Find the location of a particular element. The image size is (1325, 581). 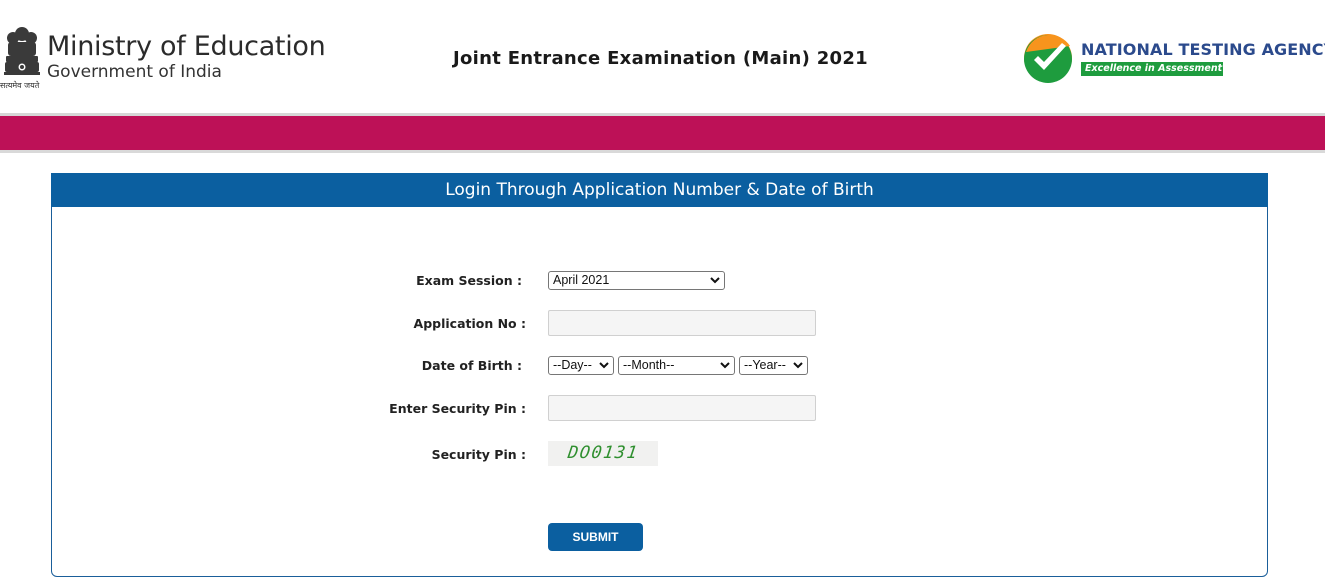

agency-tagline: Excellence in Assessment is located at coordinates (1152, 69).